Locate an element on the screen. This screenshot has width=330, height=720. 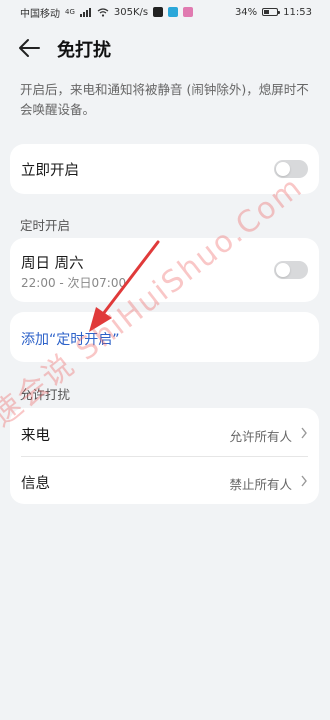
wifi-icon is located at coordinates (103, 12).